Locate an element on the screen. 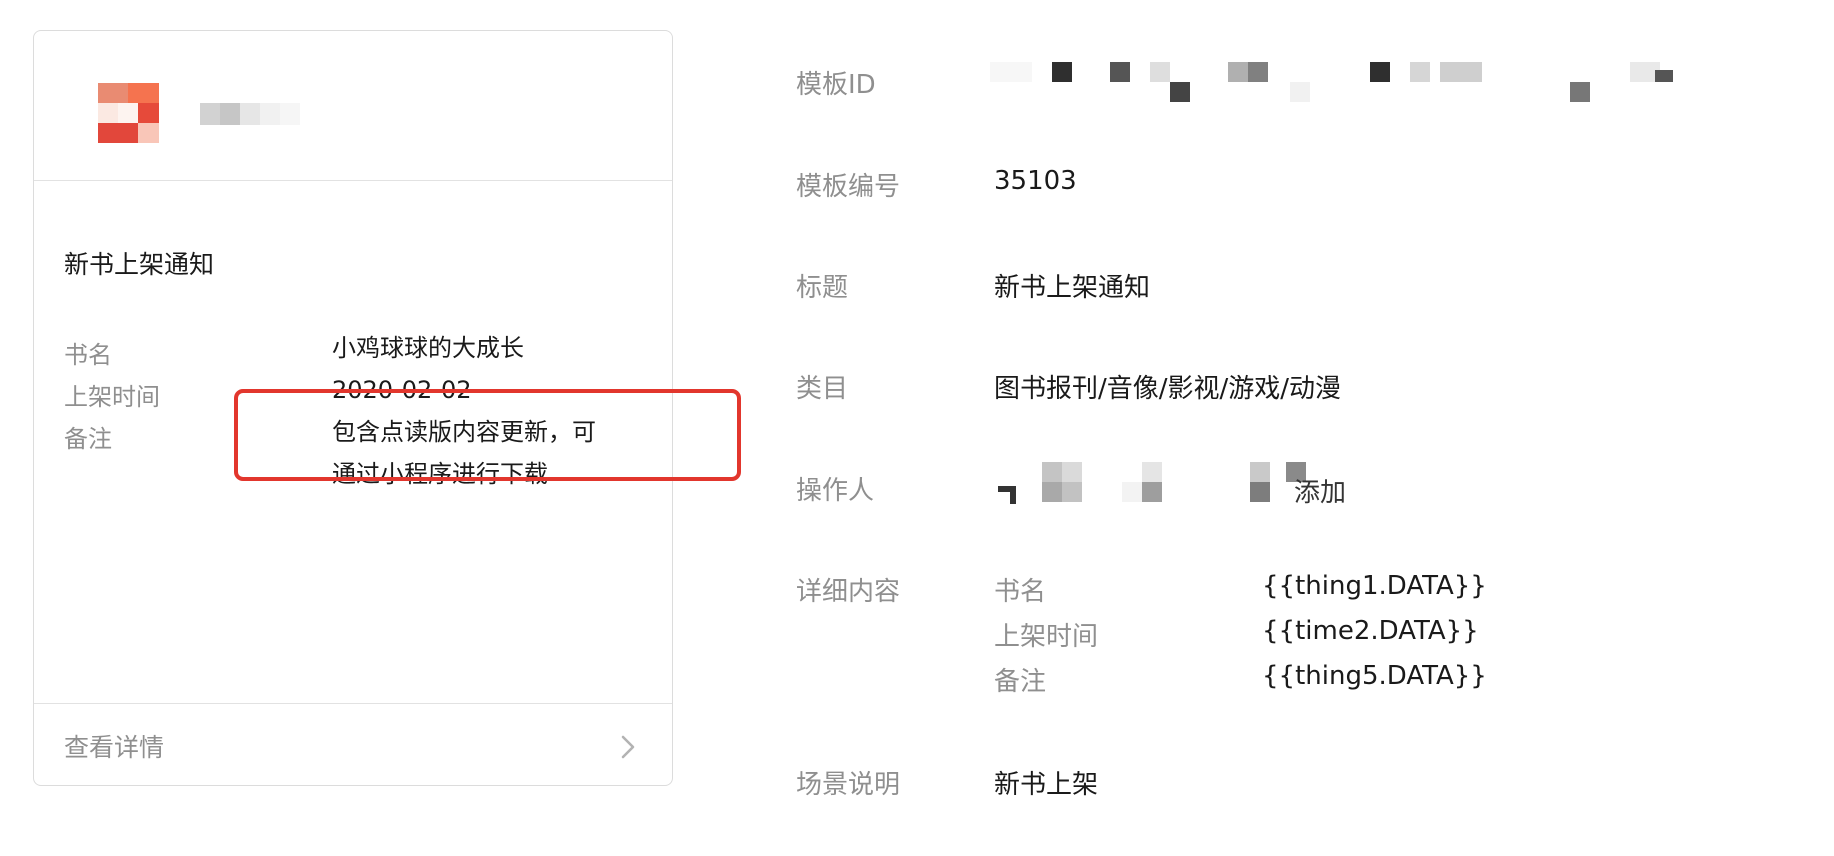  scene-label: 场景说明 is located at coordinates (848, 785).